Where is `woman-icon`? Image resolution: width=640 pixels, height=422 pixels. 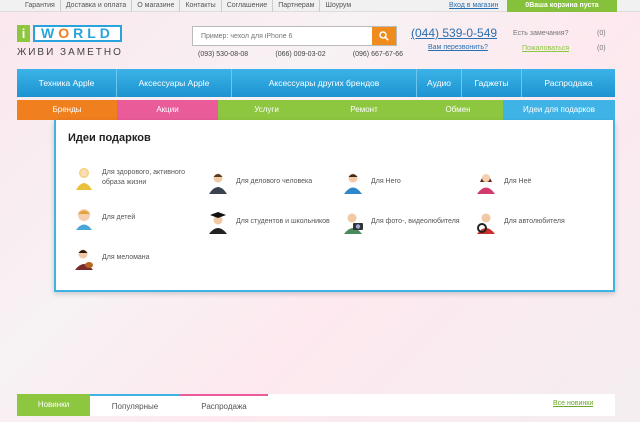 woman-icon is located at coordinates (486, 182).